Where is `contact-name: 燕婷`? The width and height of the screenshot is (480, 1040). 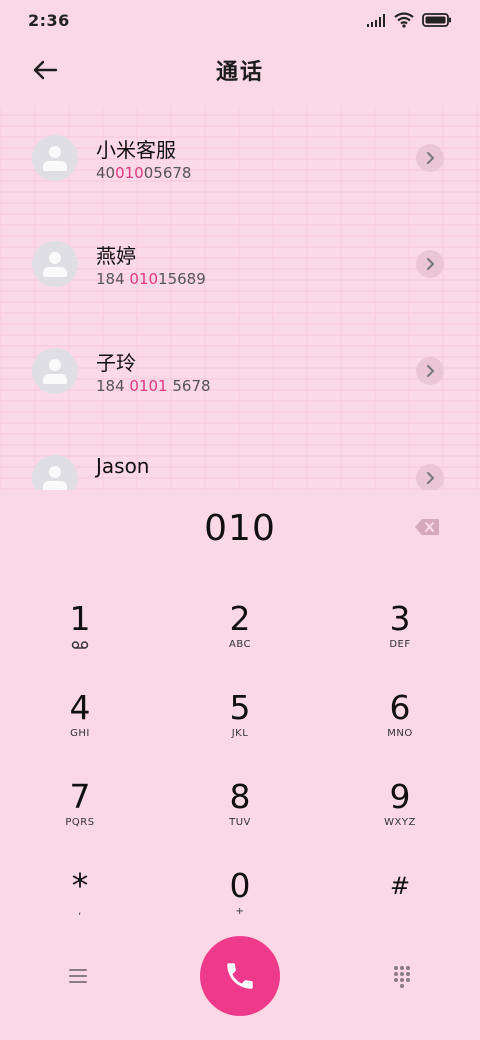
contact-name: 燕婷 is located at coordinates (116, 256).